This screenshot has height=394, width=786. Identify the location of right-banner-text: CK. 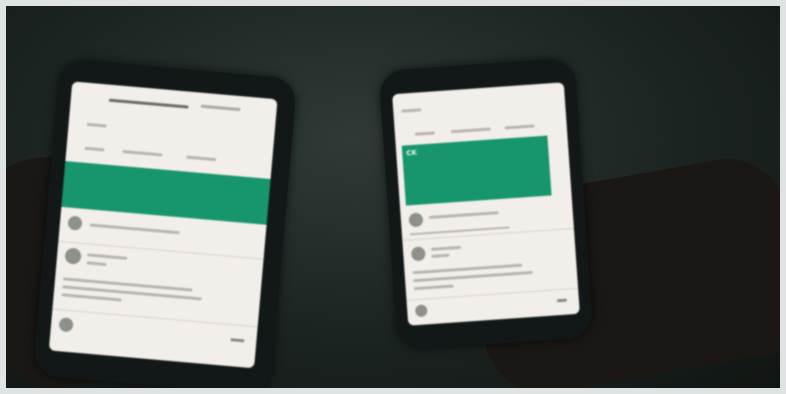
(411, 153).